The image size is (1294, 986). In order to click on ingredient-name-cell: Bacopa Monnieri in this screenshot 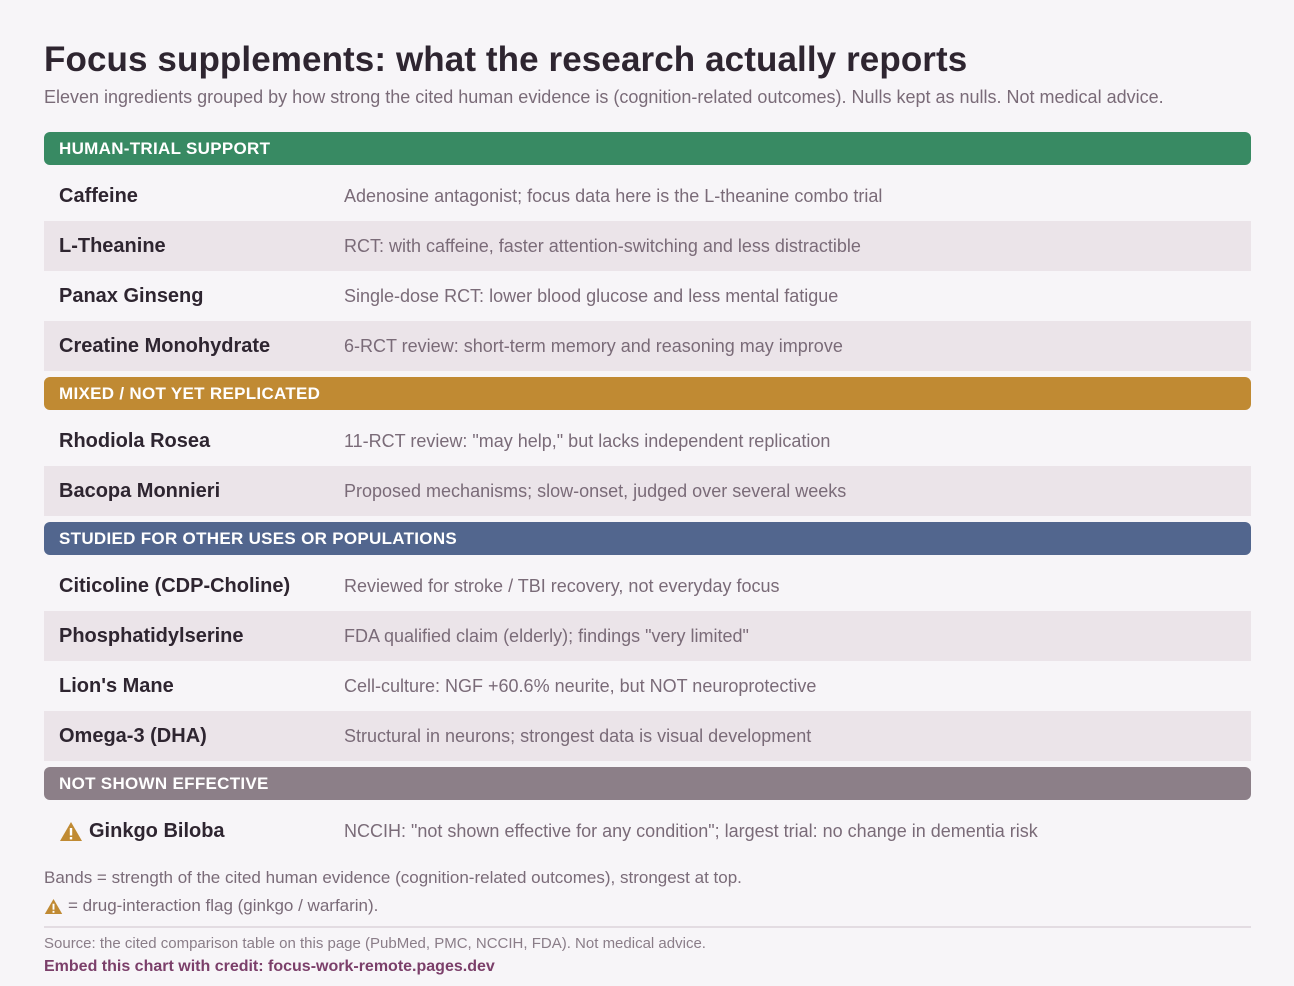, I will do `click(194, 491)`.